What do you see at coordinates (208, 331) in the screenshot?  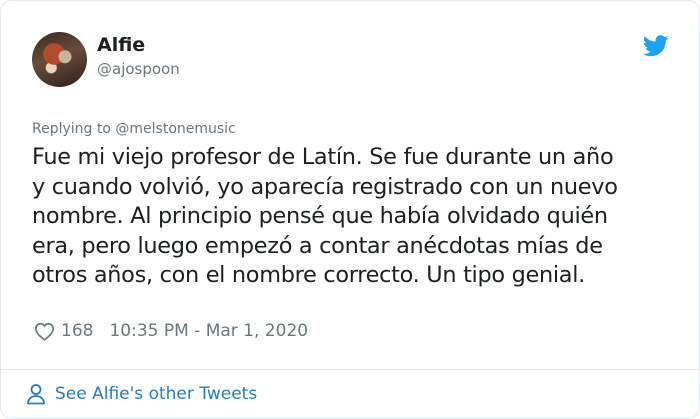 I see `tweet-timestamp: 10:35 PM - Mar 1, 2020` at bounding box center [208, 331].